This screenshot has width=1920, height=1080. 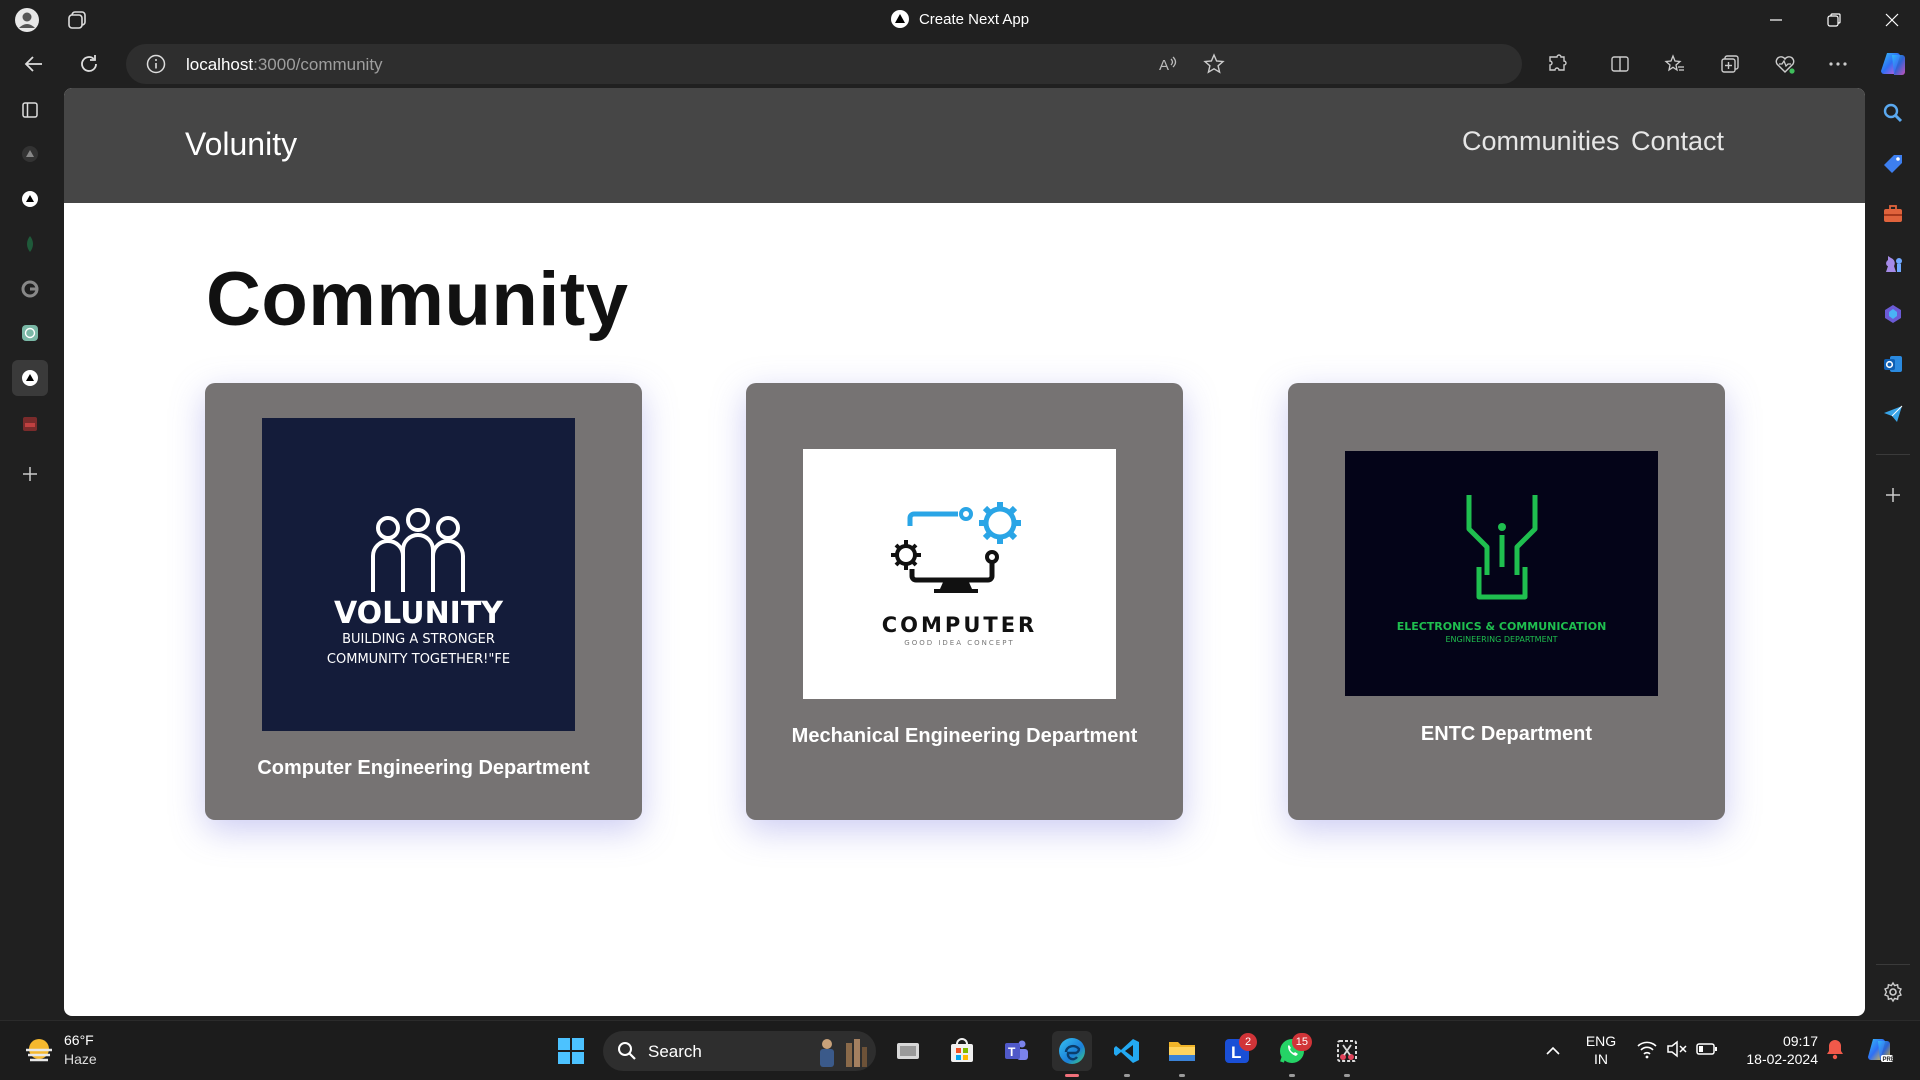 I want to click on explorer-running-indicator, so click(x=1182, y=1075).